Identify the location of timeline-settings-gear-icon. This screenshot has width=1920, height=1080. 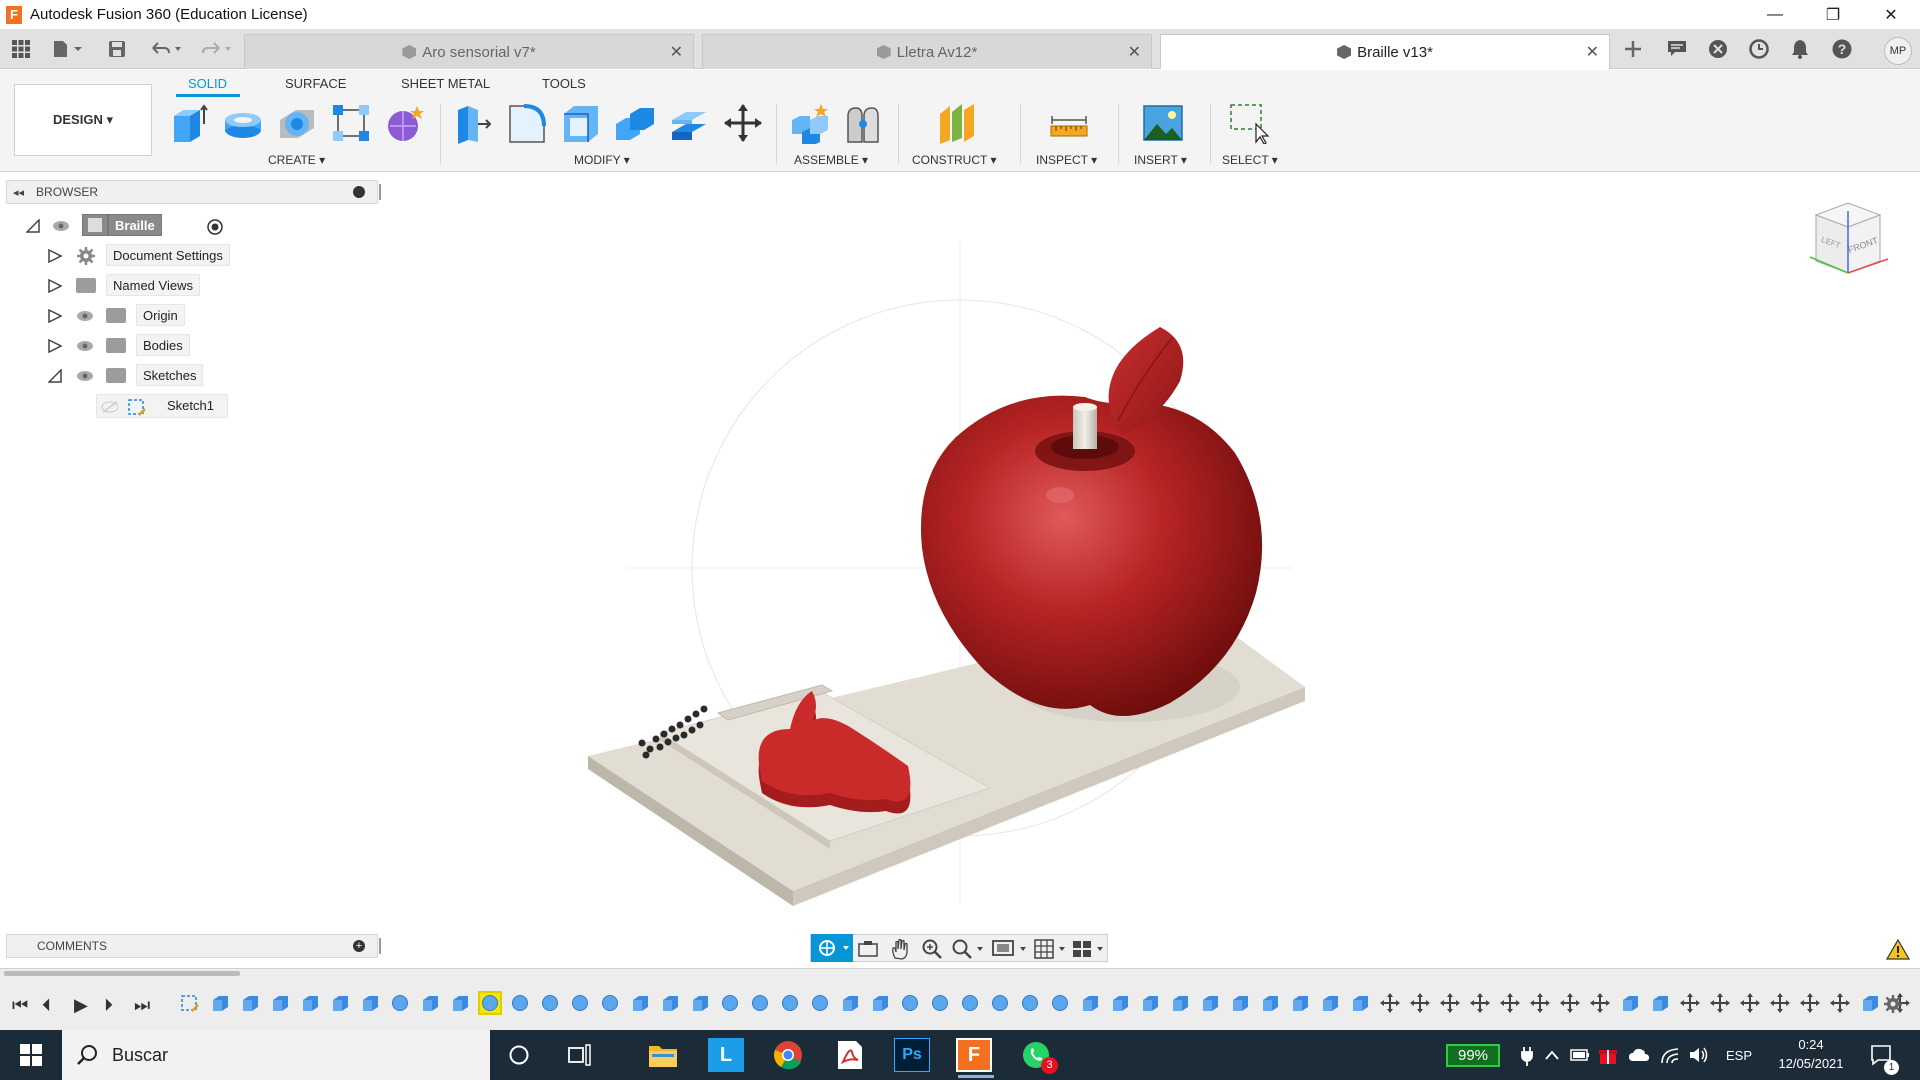
(1893, 1004).